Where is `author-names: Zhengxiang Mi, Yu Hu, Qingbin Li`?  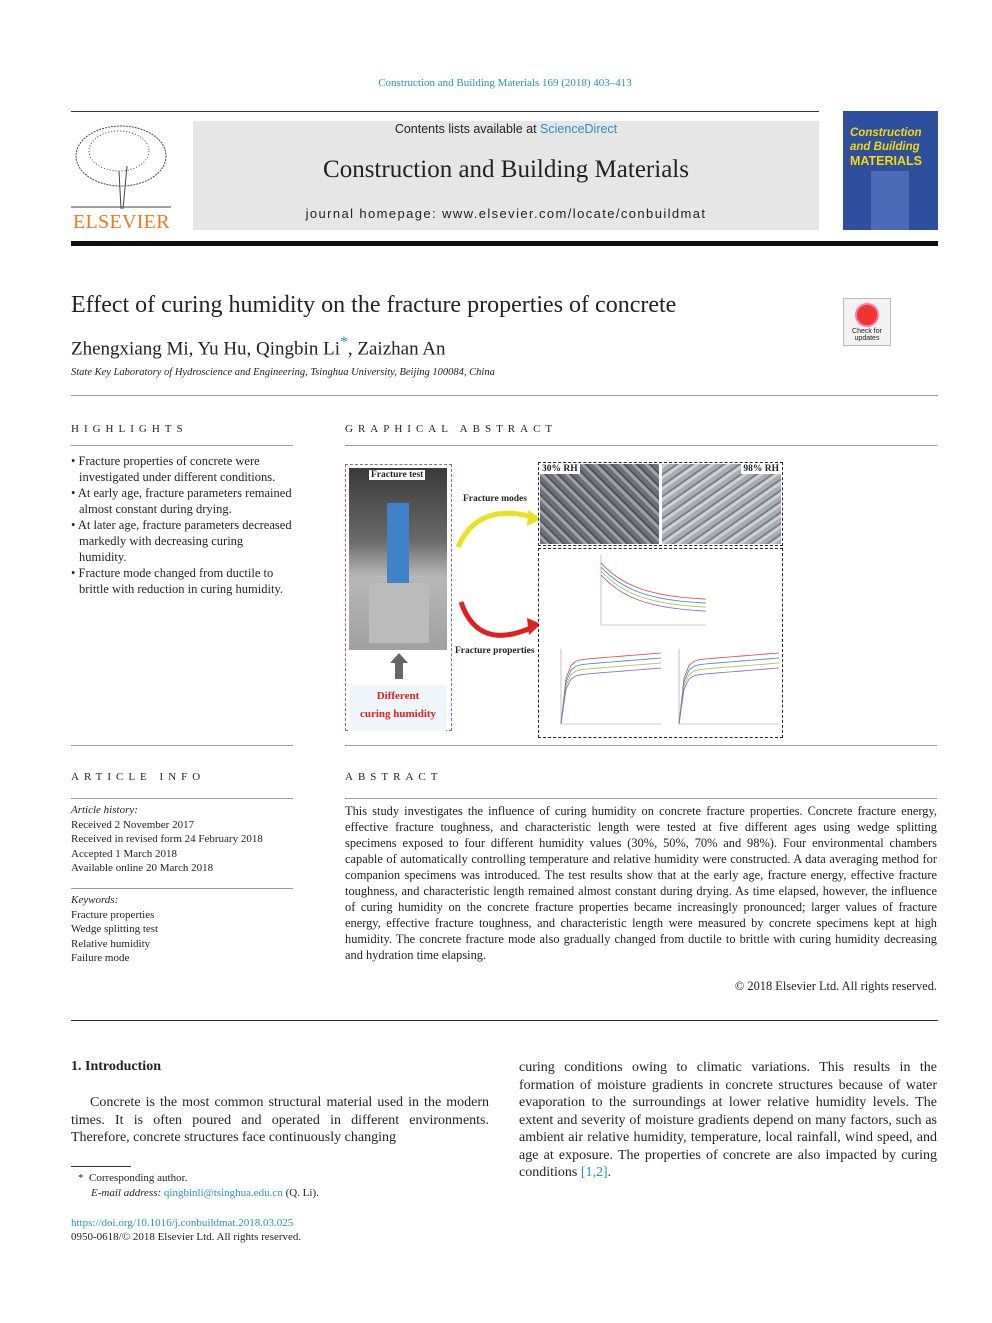 author-names: Zhengxiang Mi, Yu Hu, Qingbin Li is located at coordinates (205, 349).